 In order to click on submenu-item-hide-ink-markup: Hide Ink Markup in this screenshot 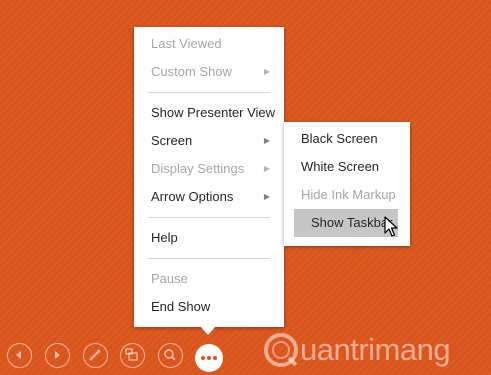, I will do `click(347, 195)`.